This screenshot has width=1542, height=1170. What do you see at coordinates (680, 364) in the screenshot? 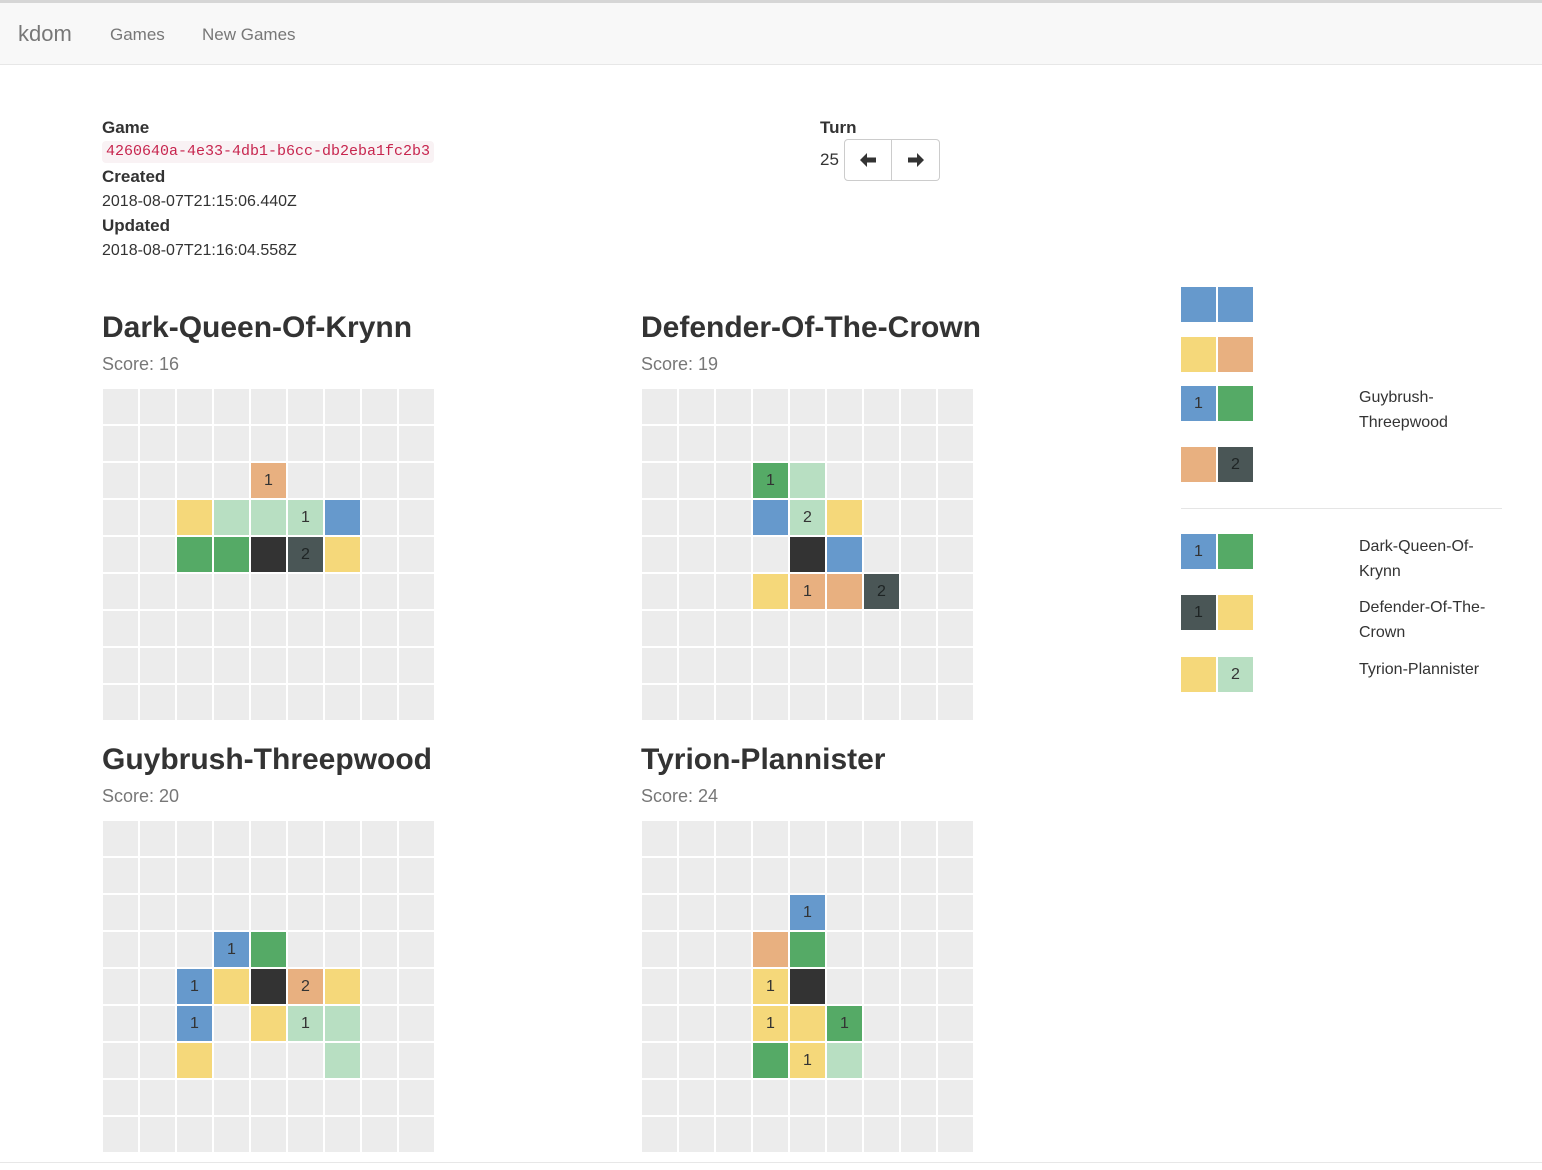
I see `player-score-defender: Score: 19` at bounding box center [680, 364].